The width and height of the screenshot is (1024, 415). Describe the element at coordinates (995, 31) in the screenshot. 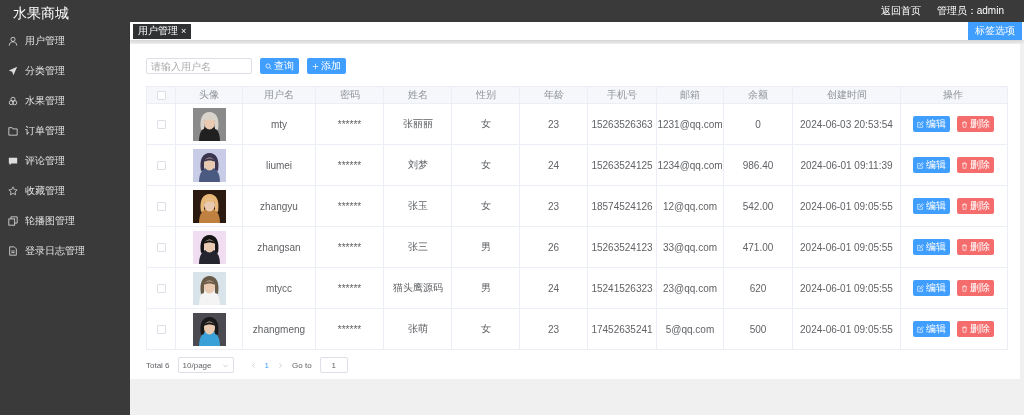

I see `tag-options-button: 标签选项` at that location.